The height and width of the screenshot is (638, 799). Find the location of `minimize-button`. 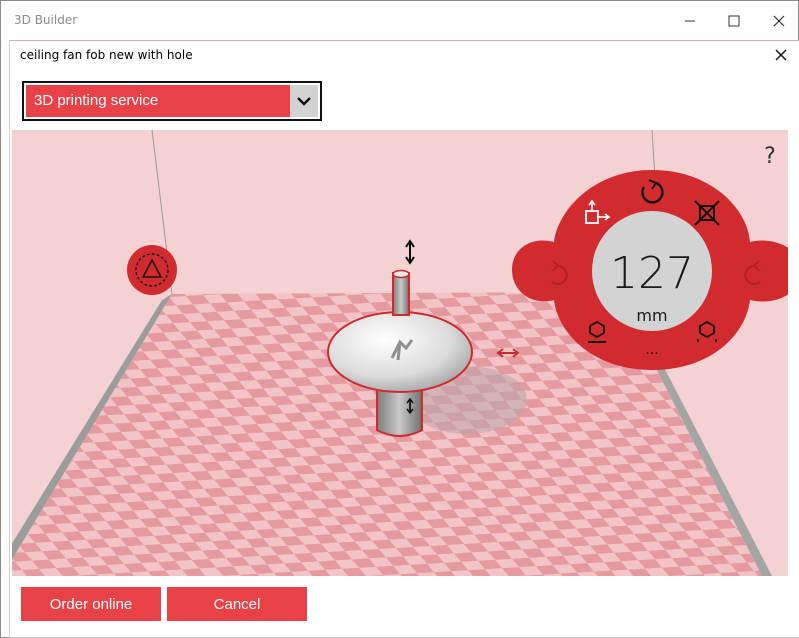

minimize-button is located at coordinates (690, 21).